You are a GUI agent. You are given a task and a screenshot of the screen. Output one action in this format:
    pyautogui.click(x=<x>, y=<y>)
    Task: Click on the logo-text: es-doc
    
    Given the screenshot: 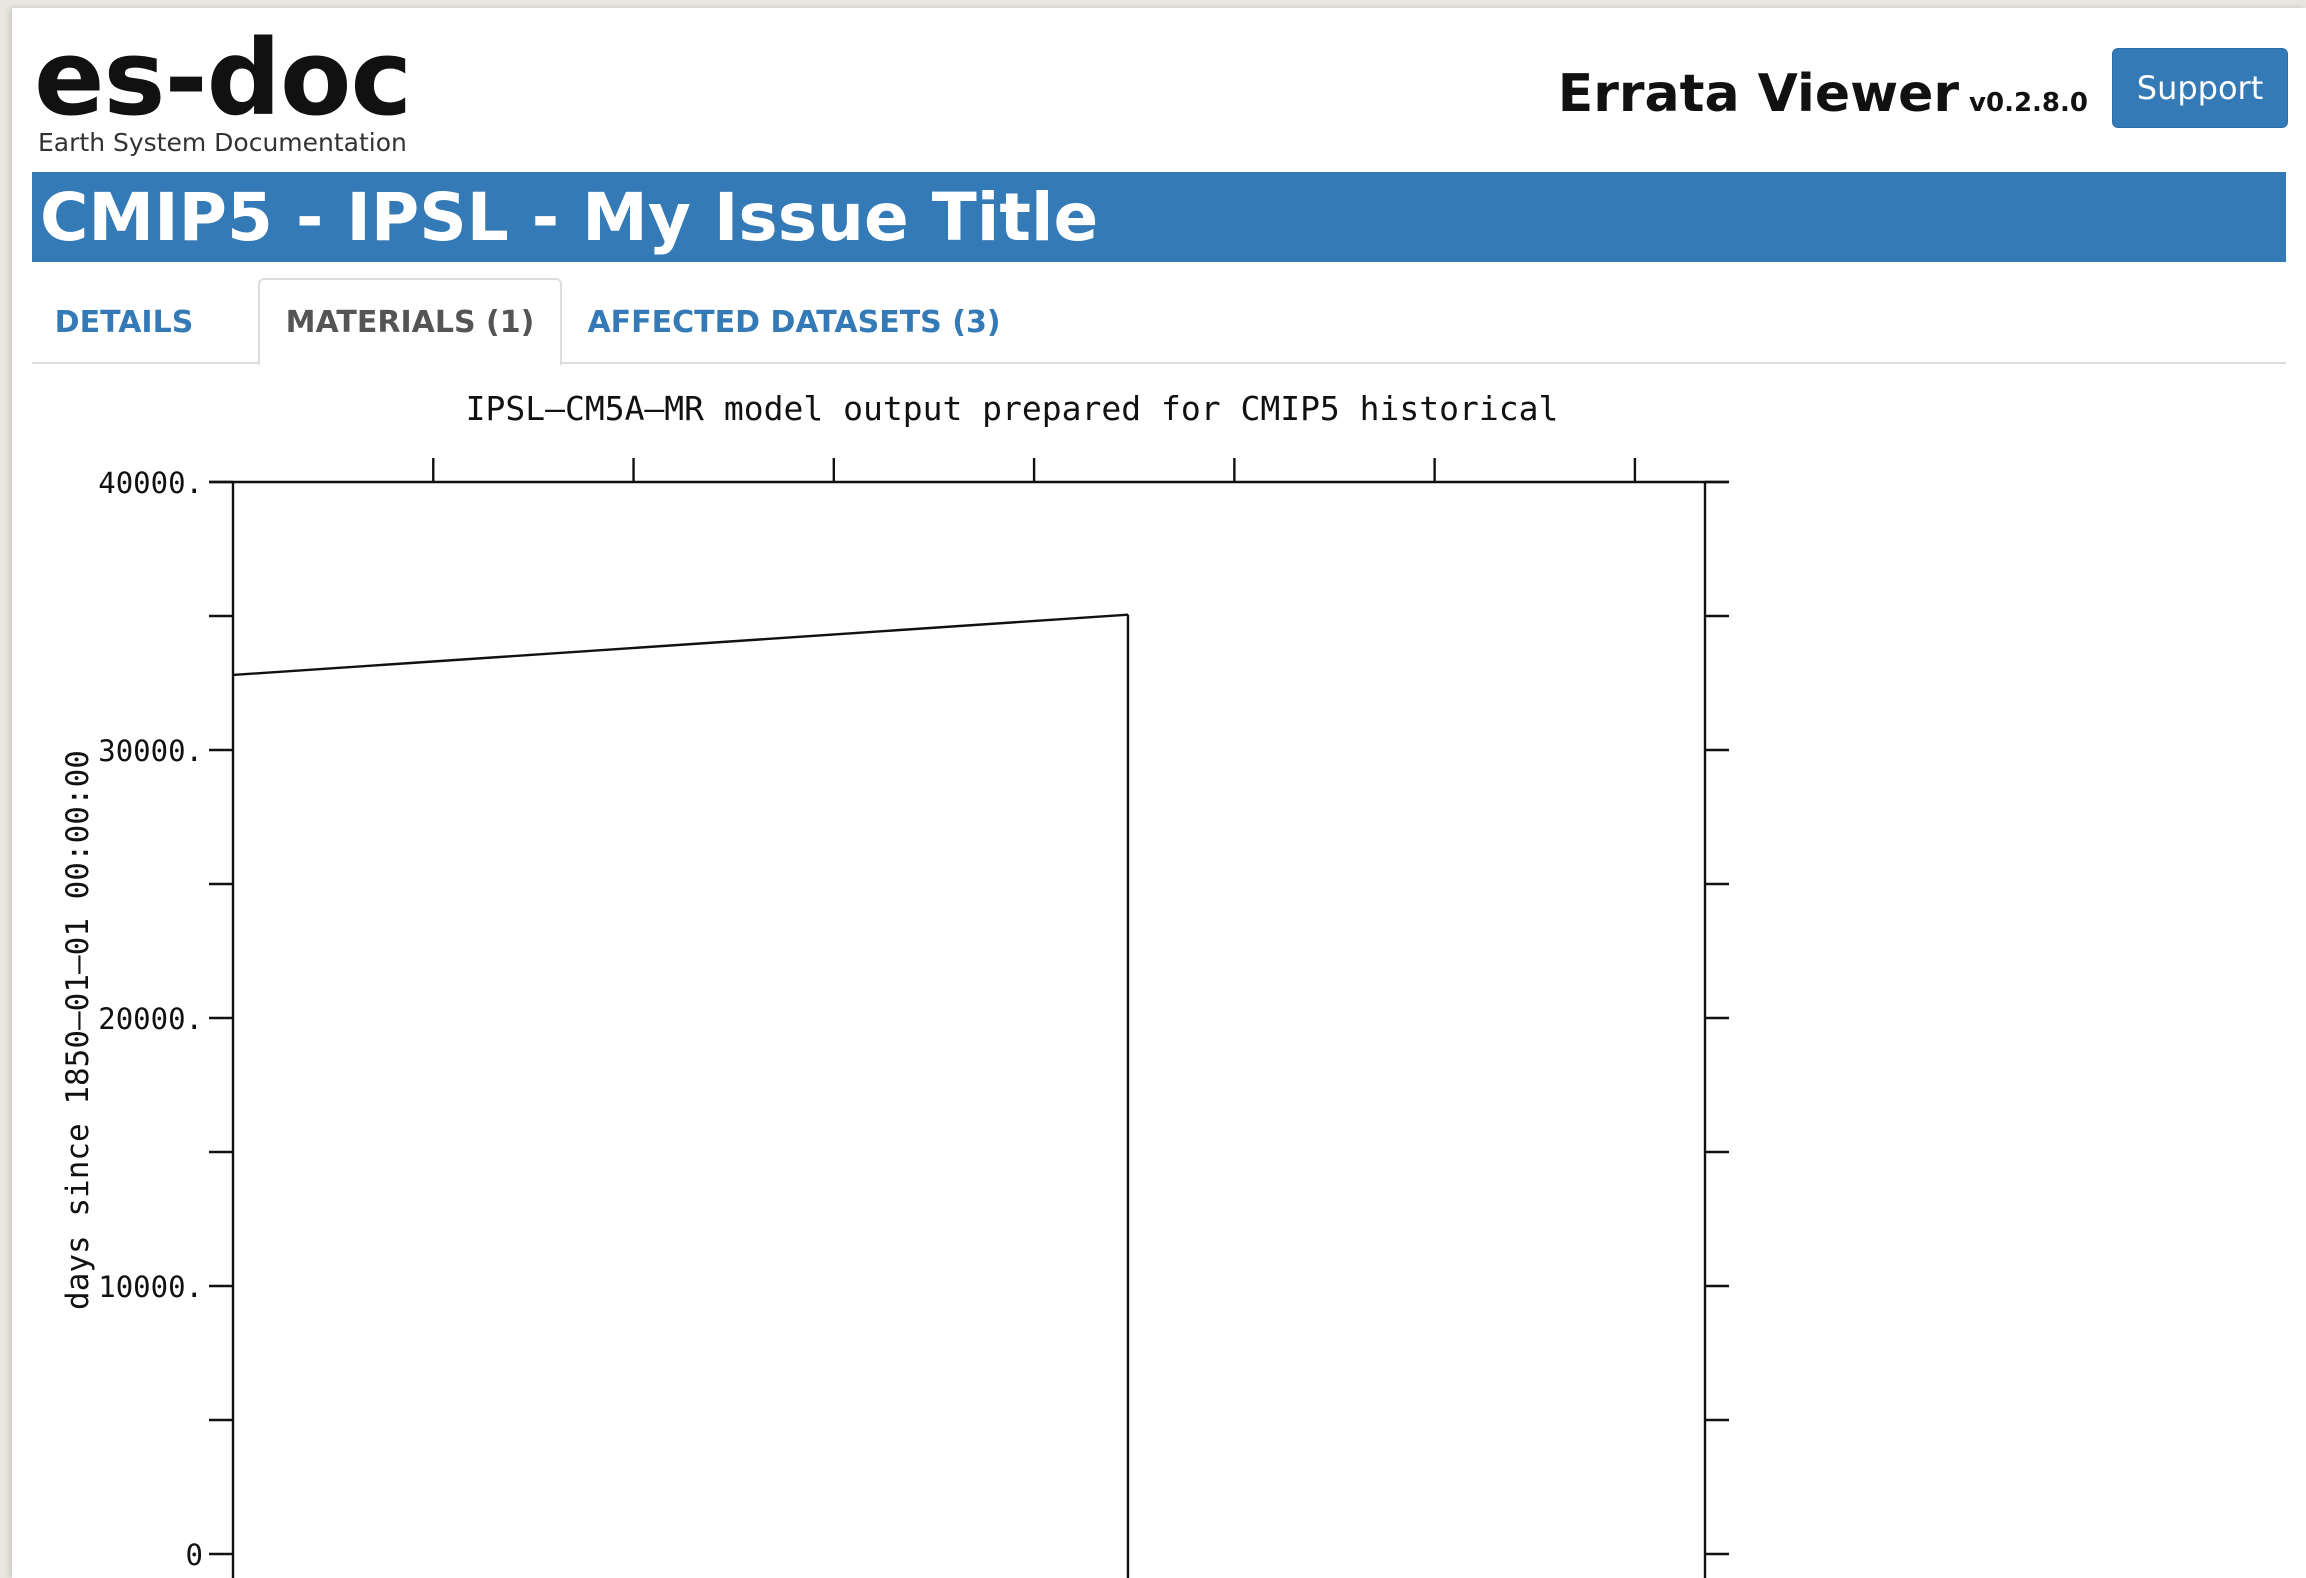 What is the action you would take?
    pyautogui.click(x=223, y=78)
    